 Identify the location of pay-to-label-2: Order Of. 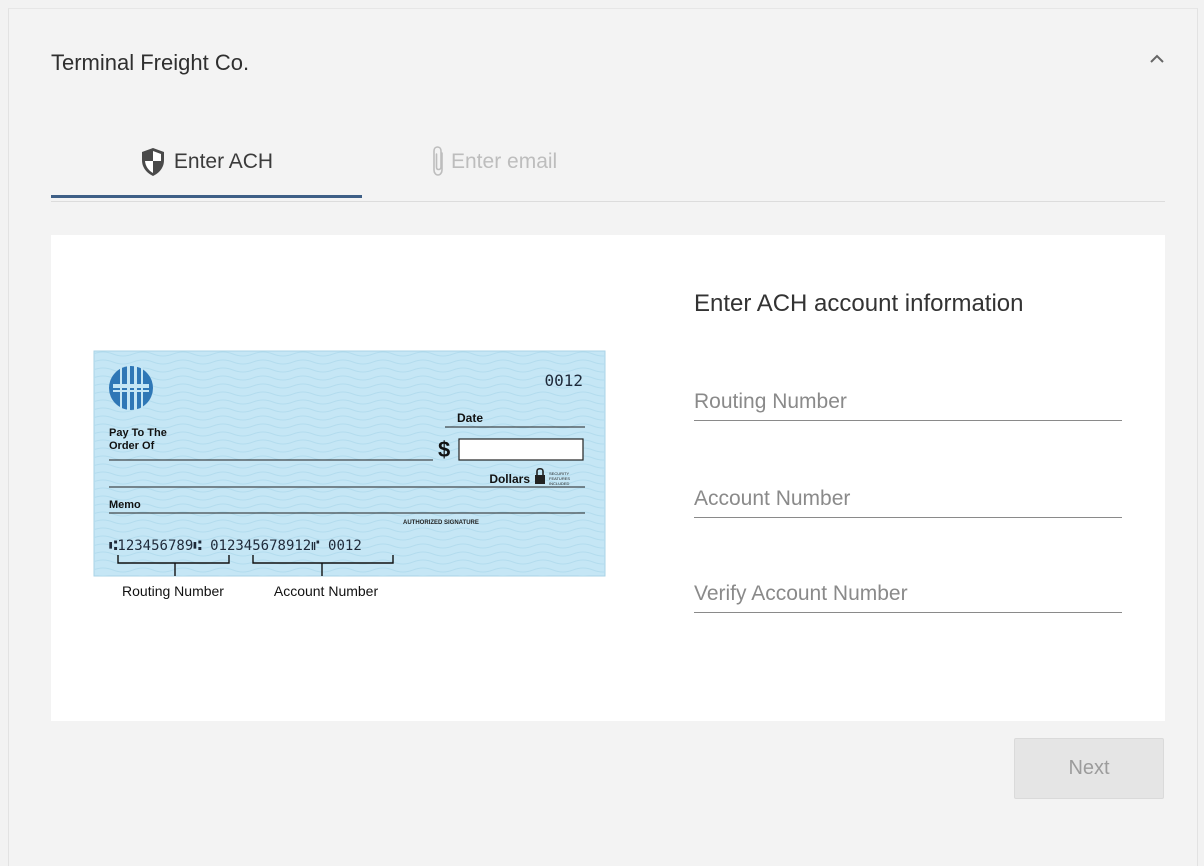
(132, 446).